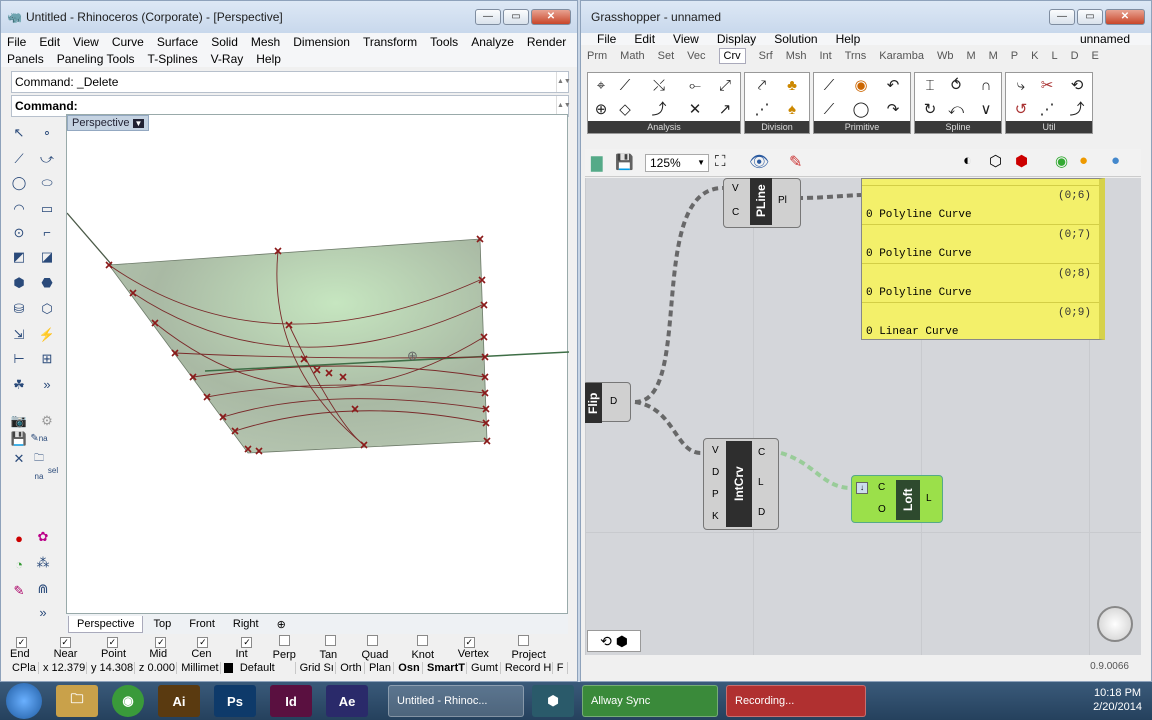 The image size is (1152, 720). I want to click on gh-tab-k: K, so click(1034, 56).